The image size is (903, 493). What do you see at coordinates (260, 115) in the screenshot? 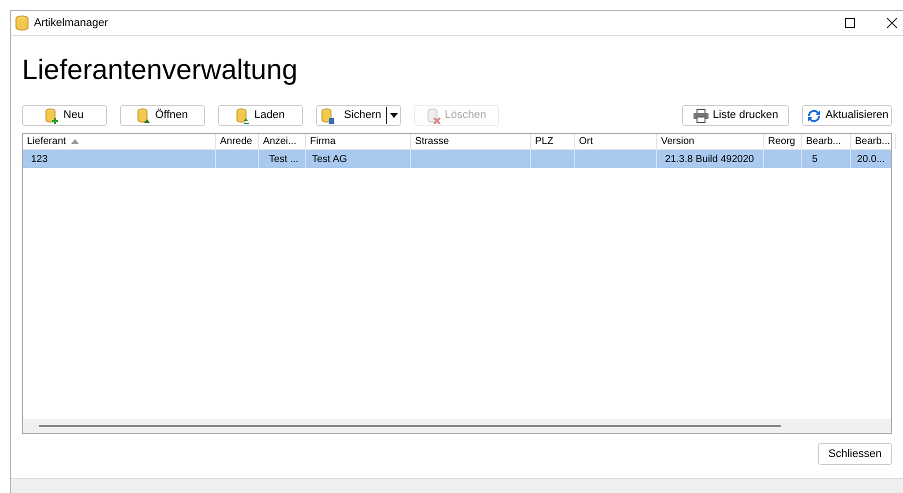
I see `toolbar-button: Laden` at bounding box center [260, 115].